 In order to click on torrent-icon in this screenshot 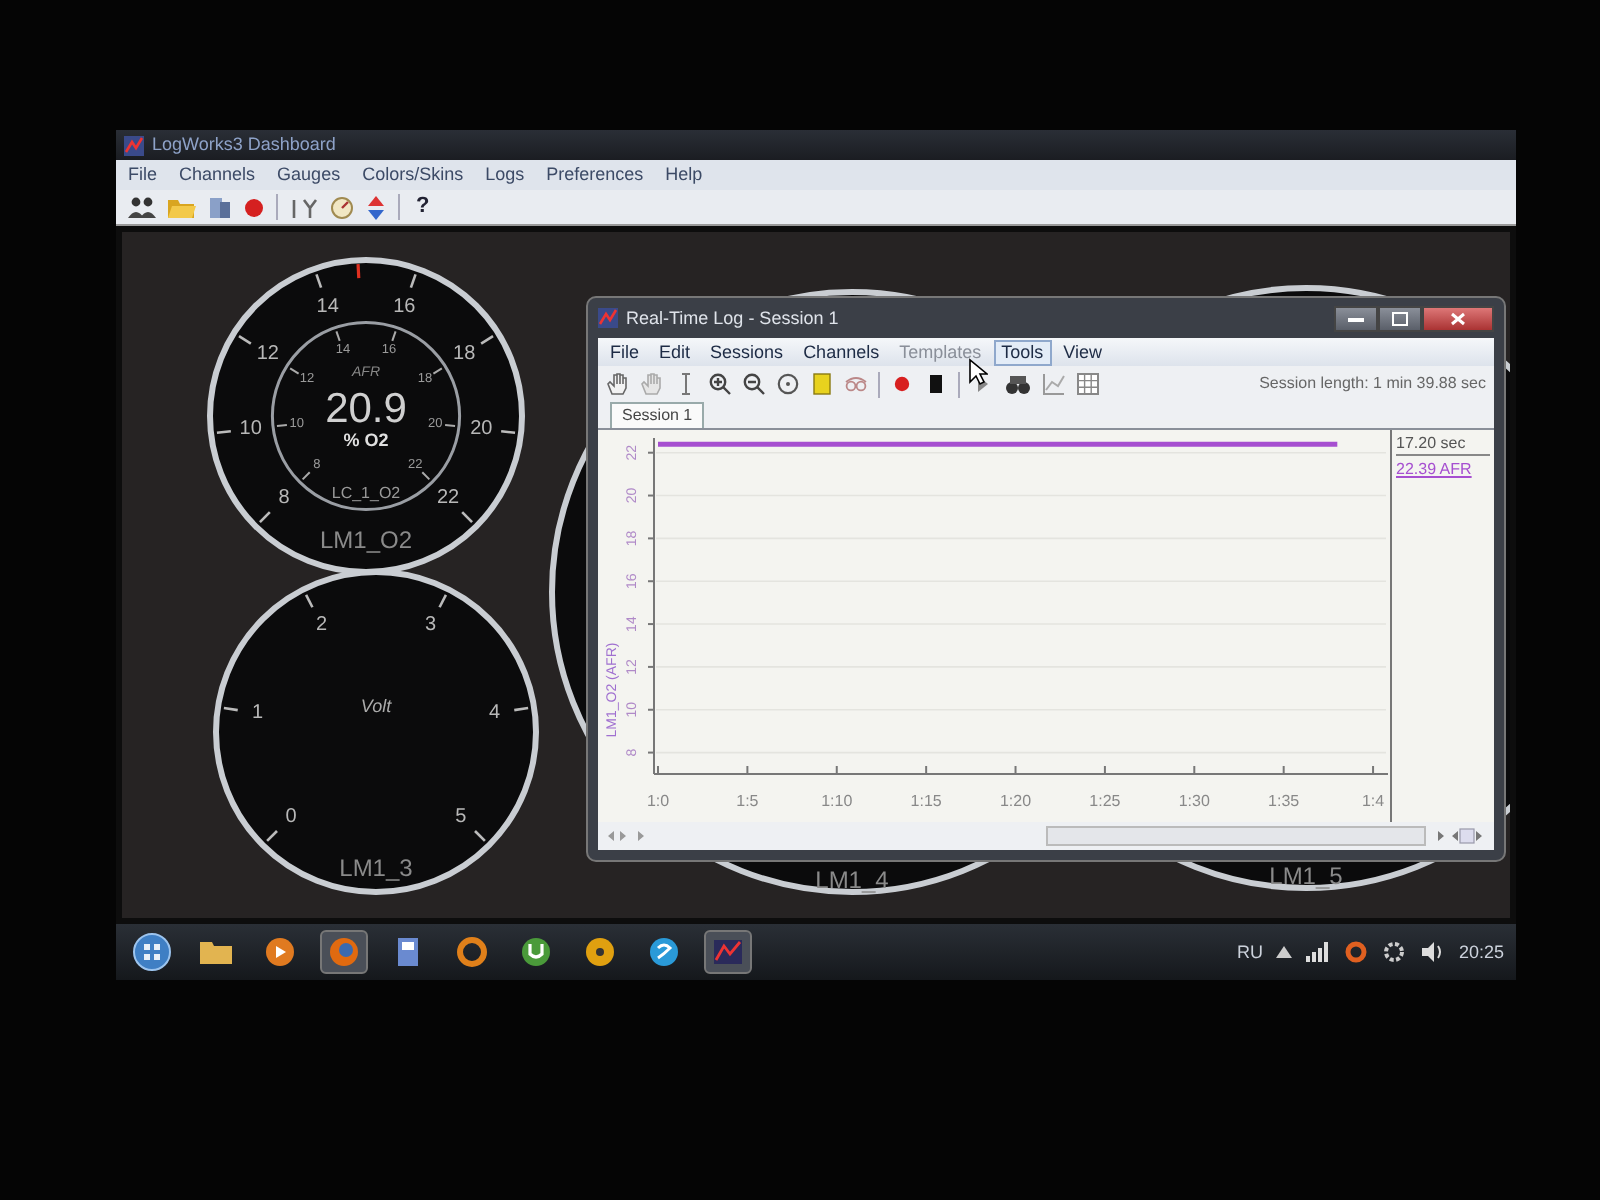, I will do `click(536, 952)`.